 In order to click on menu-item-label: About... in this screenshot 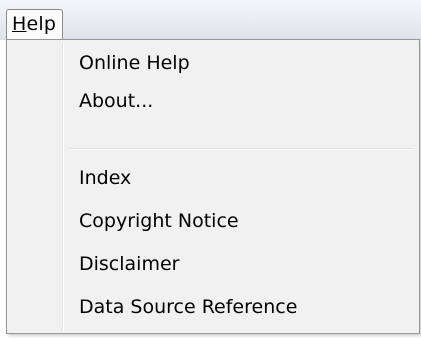, I will do `click(116, 101)`.